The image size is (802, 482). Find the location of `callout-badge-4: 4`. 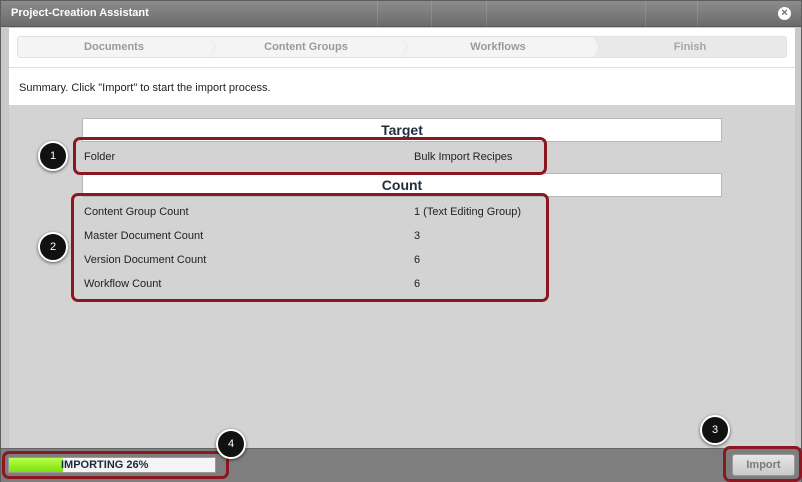

callout-badge-4: 4 is located at coordinates (231, 444).